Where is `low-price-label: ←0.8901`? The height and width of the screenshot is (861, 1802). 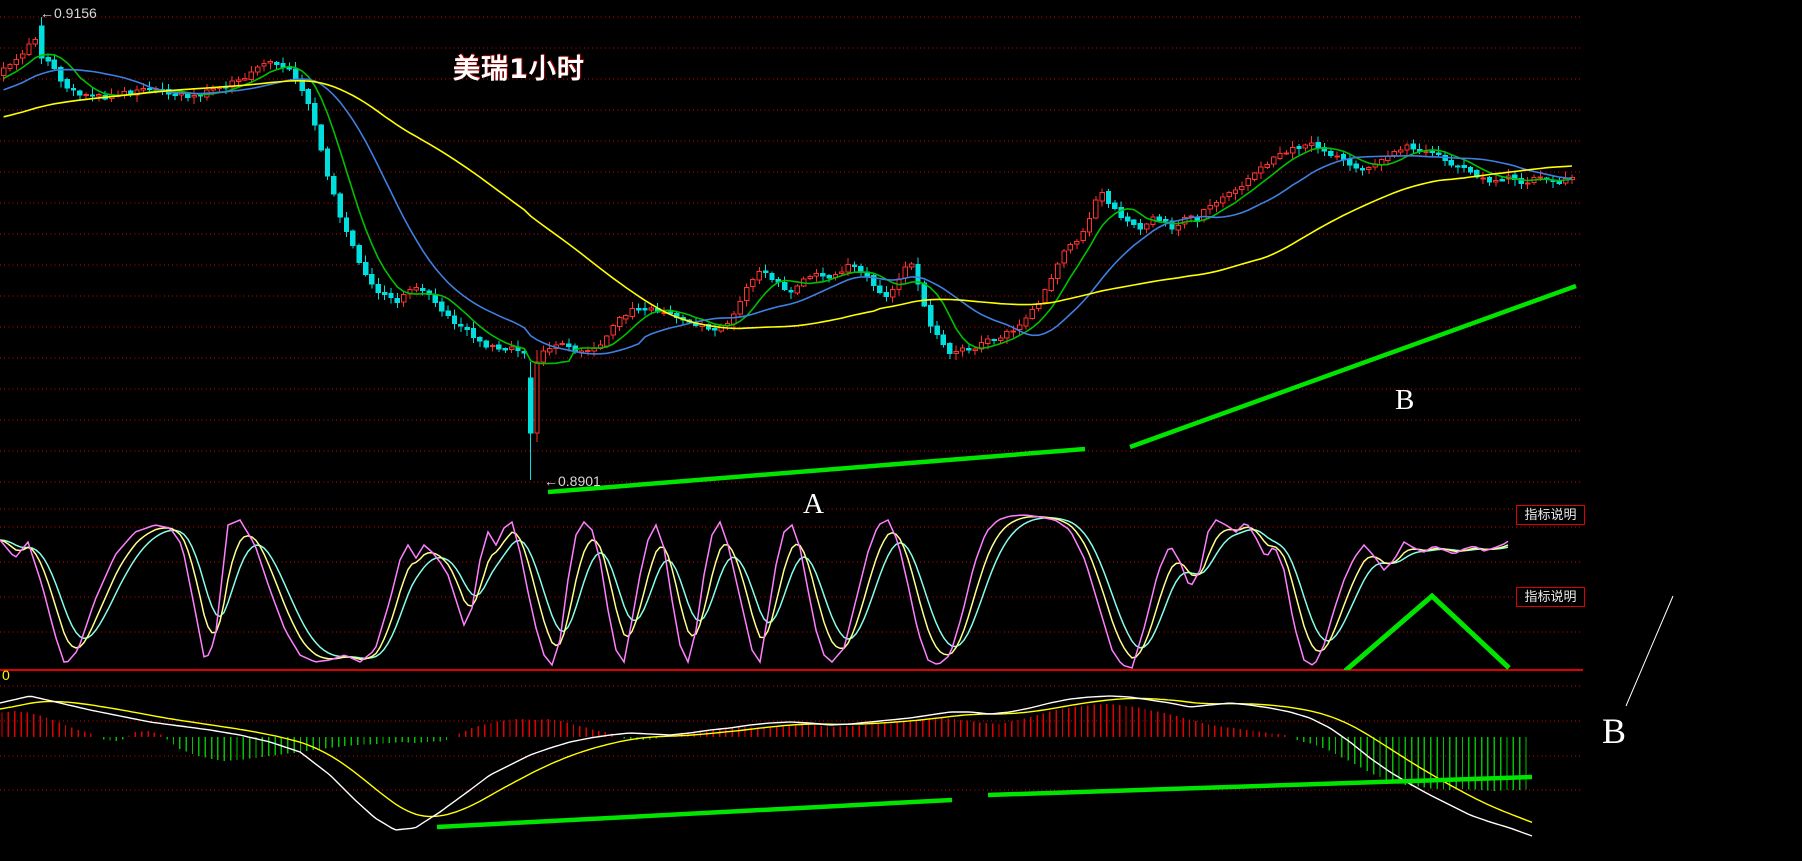
low-price-label: ←0.8901 is located at coordinates (572, 481).